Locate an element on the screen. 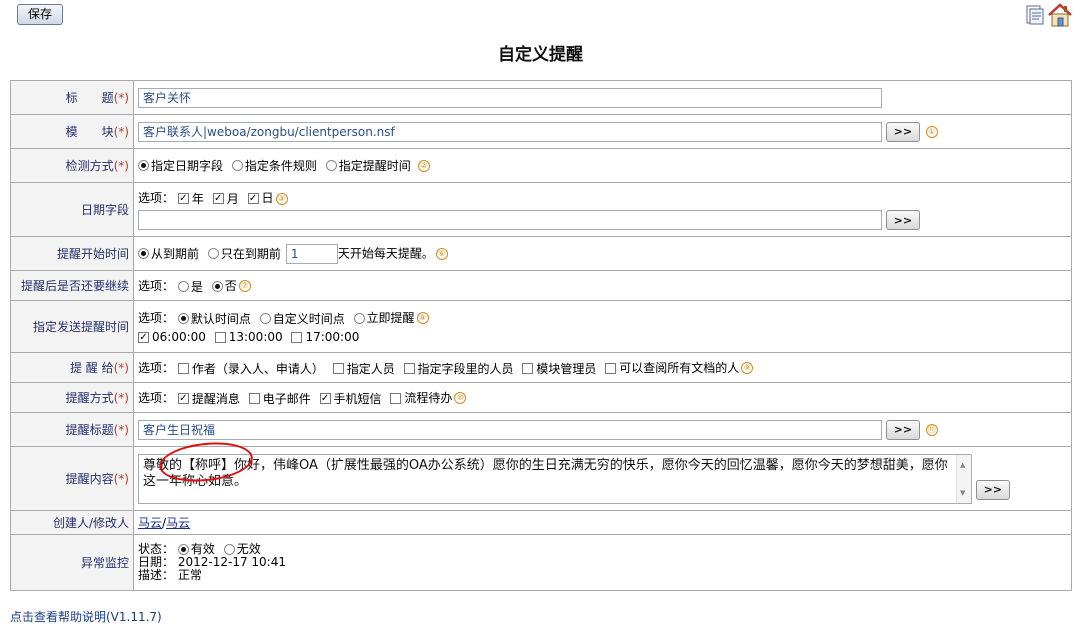  send-radio-custom is located at coordinates (265, 318).